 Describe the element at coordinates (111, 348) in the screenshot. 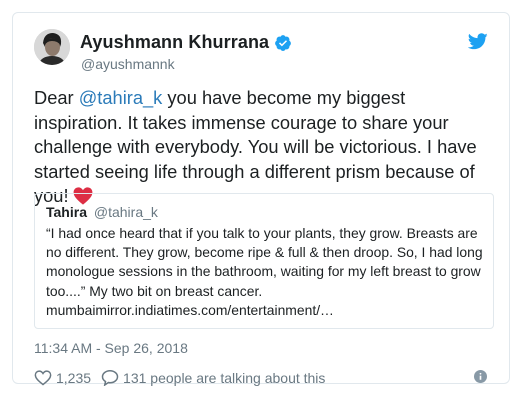

I see `tweet-timestamp: 11:34 AM - Sep 26, 2018` at that location.